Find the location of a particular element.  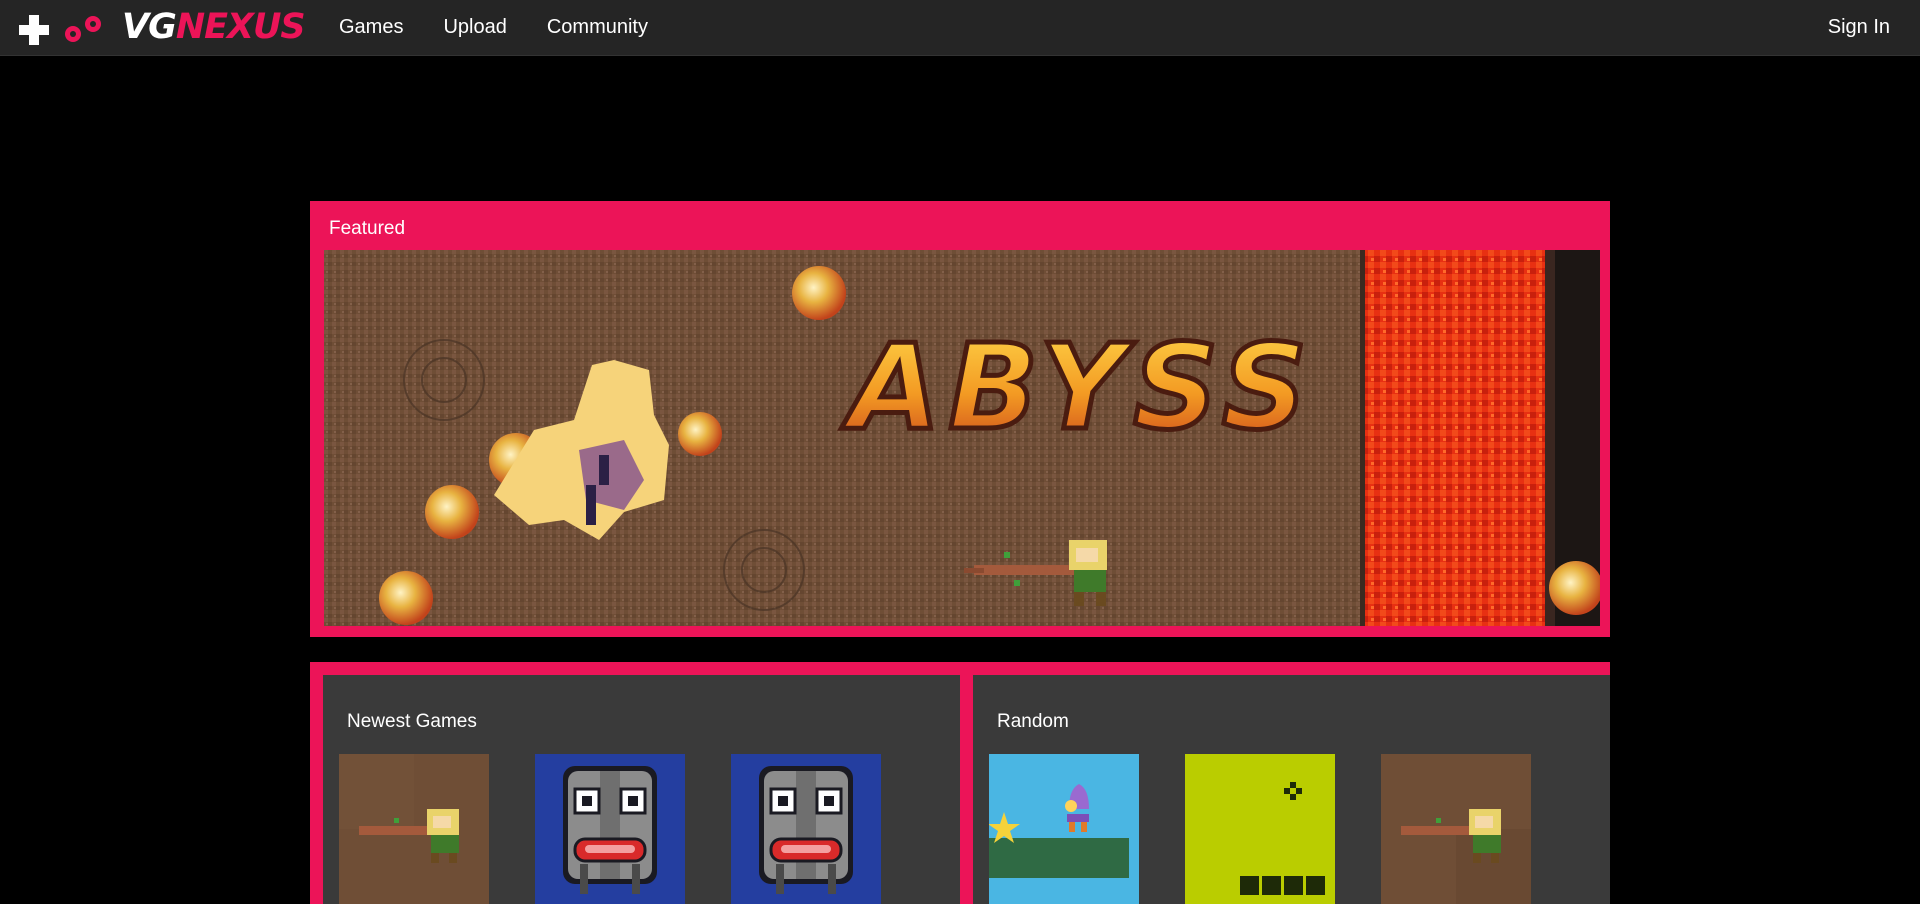

logo-text-nexus: NEXUS is located at coordinates (240, 27).